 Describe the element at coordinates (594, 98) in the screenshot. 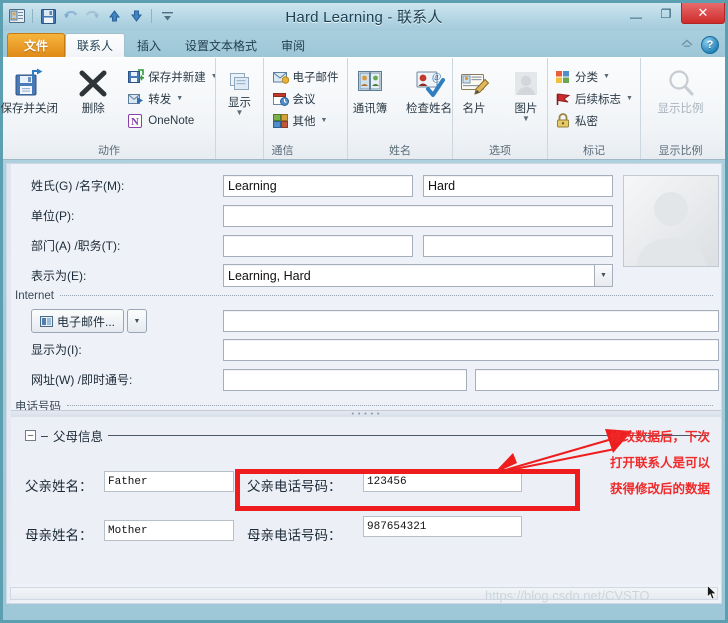

I see `follow-up-button: 后续标志 ▼` at that location.